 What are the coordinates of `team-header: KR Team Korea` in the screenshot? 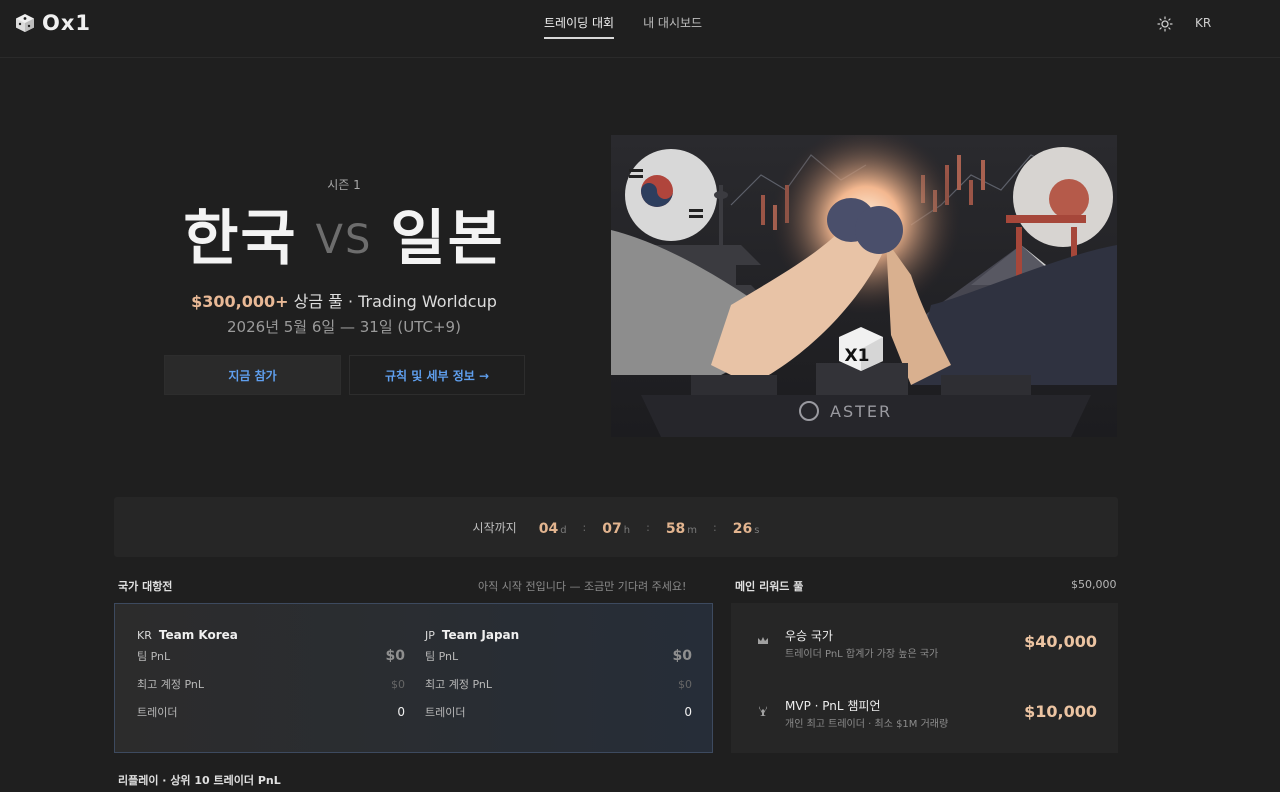 It's located at (271, 635).